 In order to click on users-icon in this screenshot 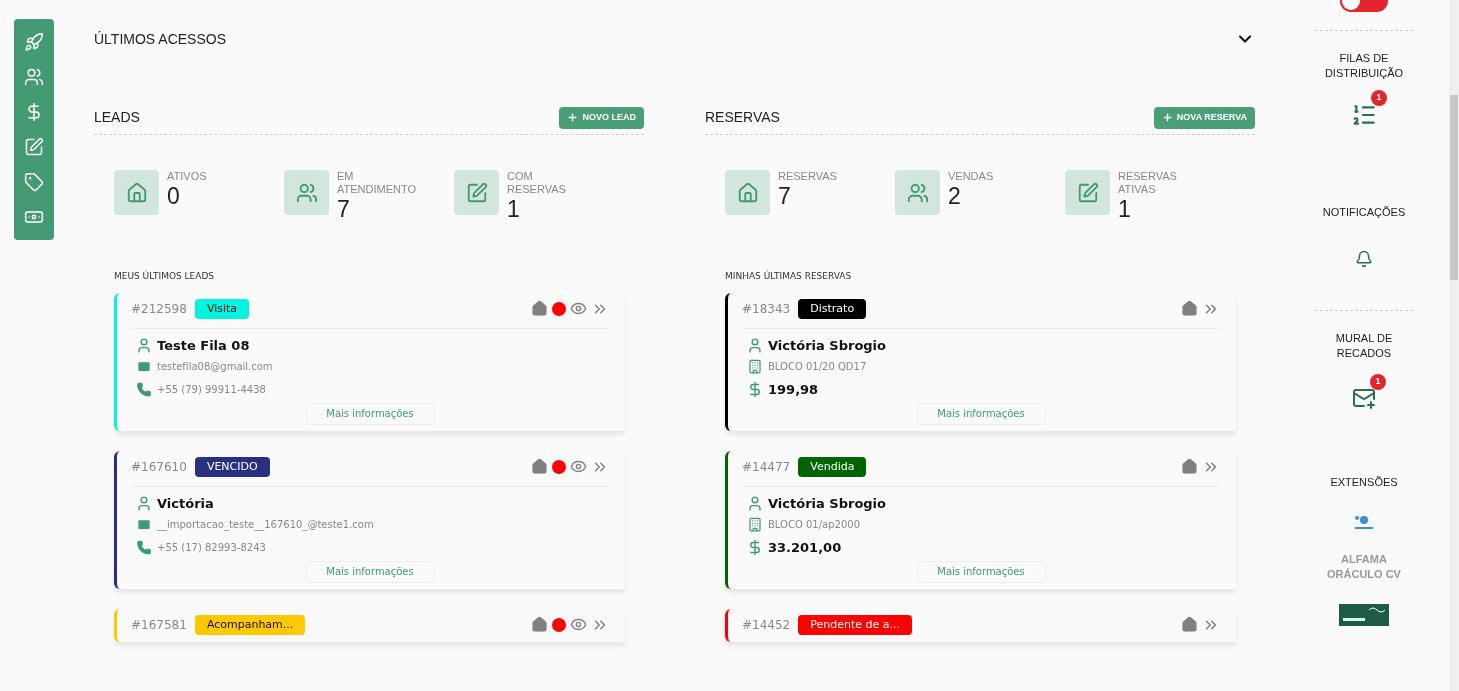, I will do `click(34, 77)`.